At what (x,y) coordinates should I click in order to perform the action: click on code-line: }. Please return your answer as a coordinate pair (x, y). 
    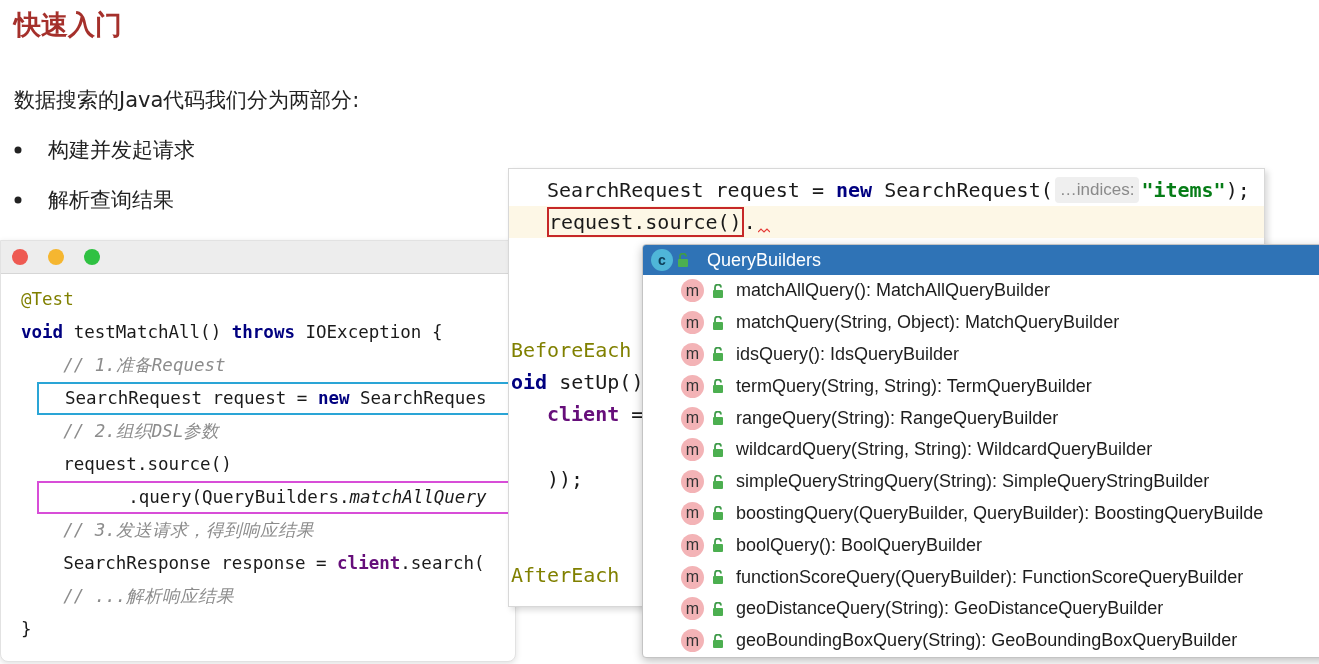
    Looking at the image, I should click on (26, 629).